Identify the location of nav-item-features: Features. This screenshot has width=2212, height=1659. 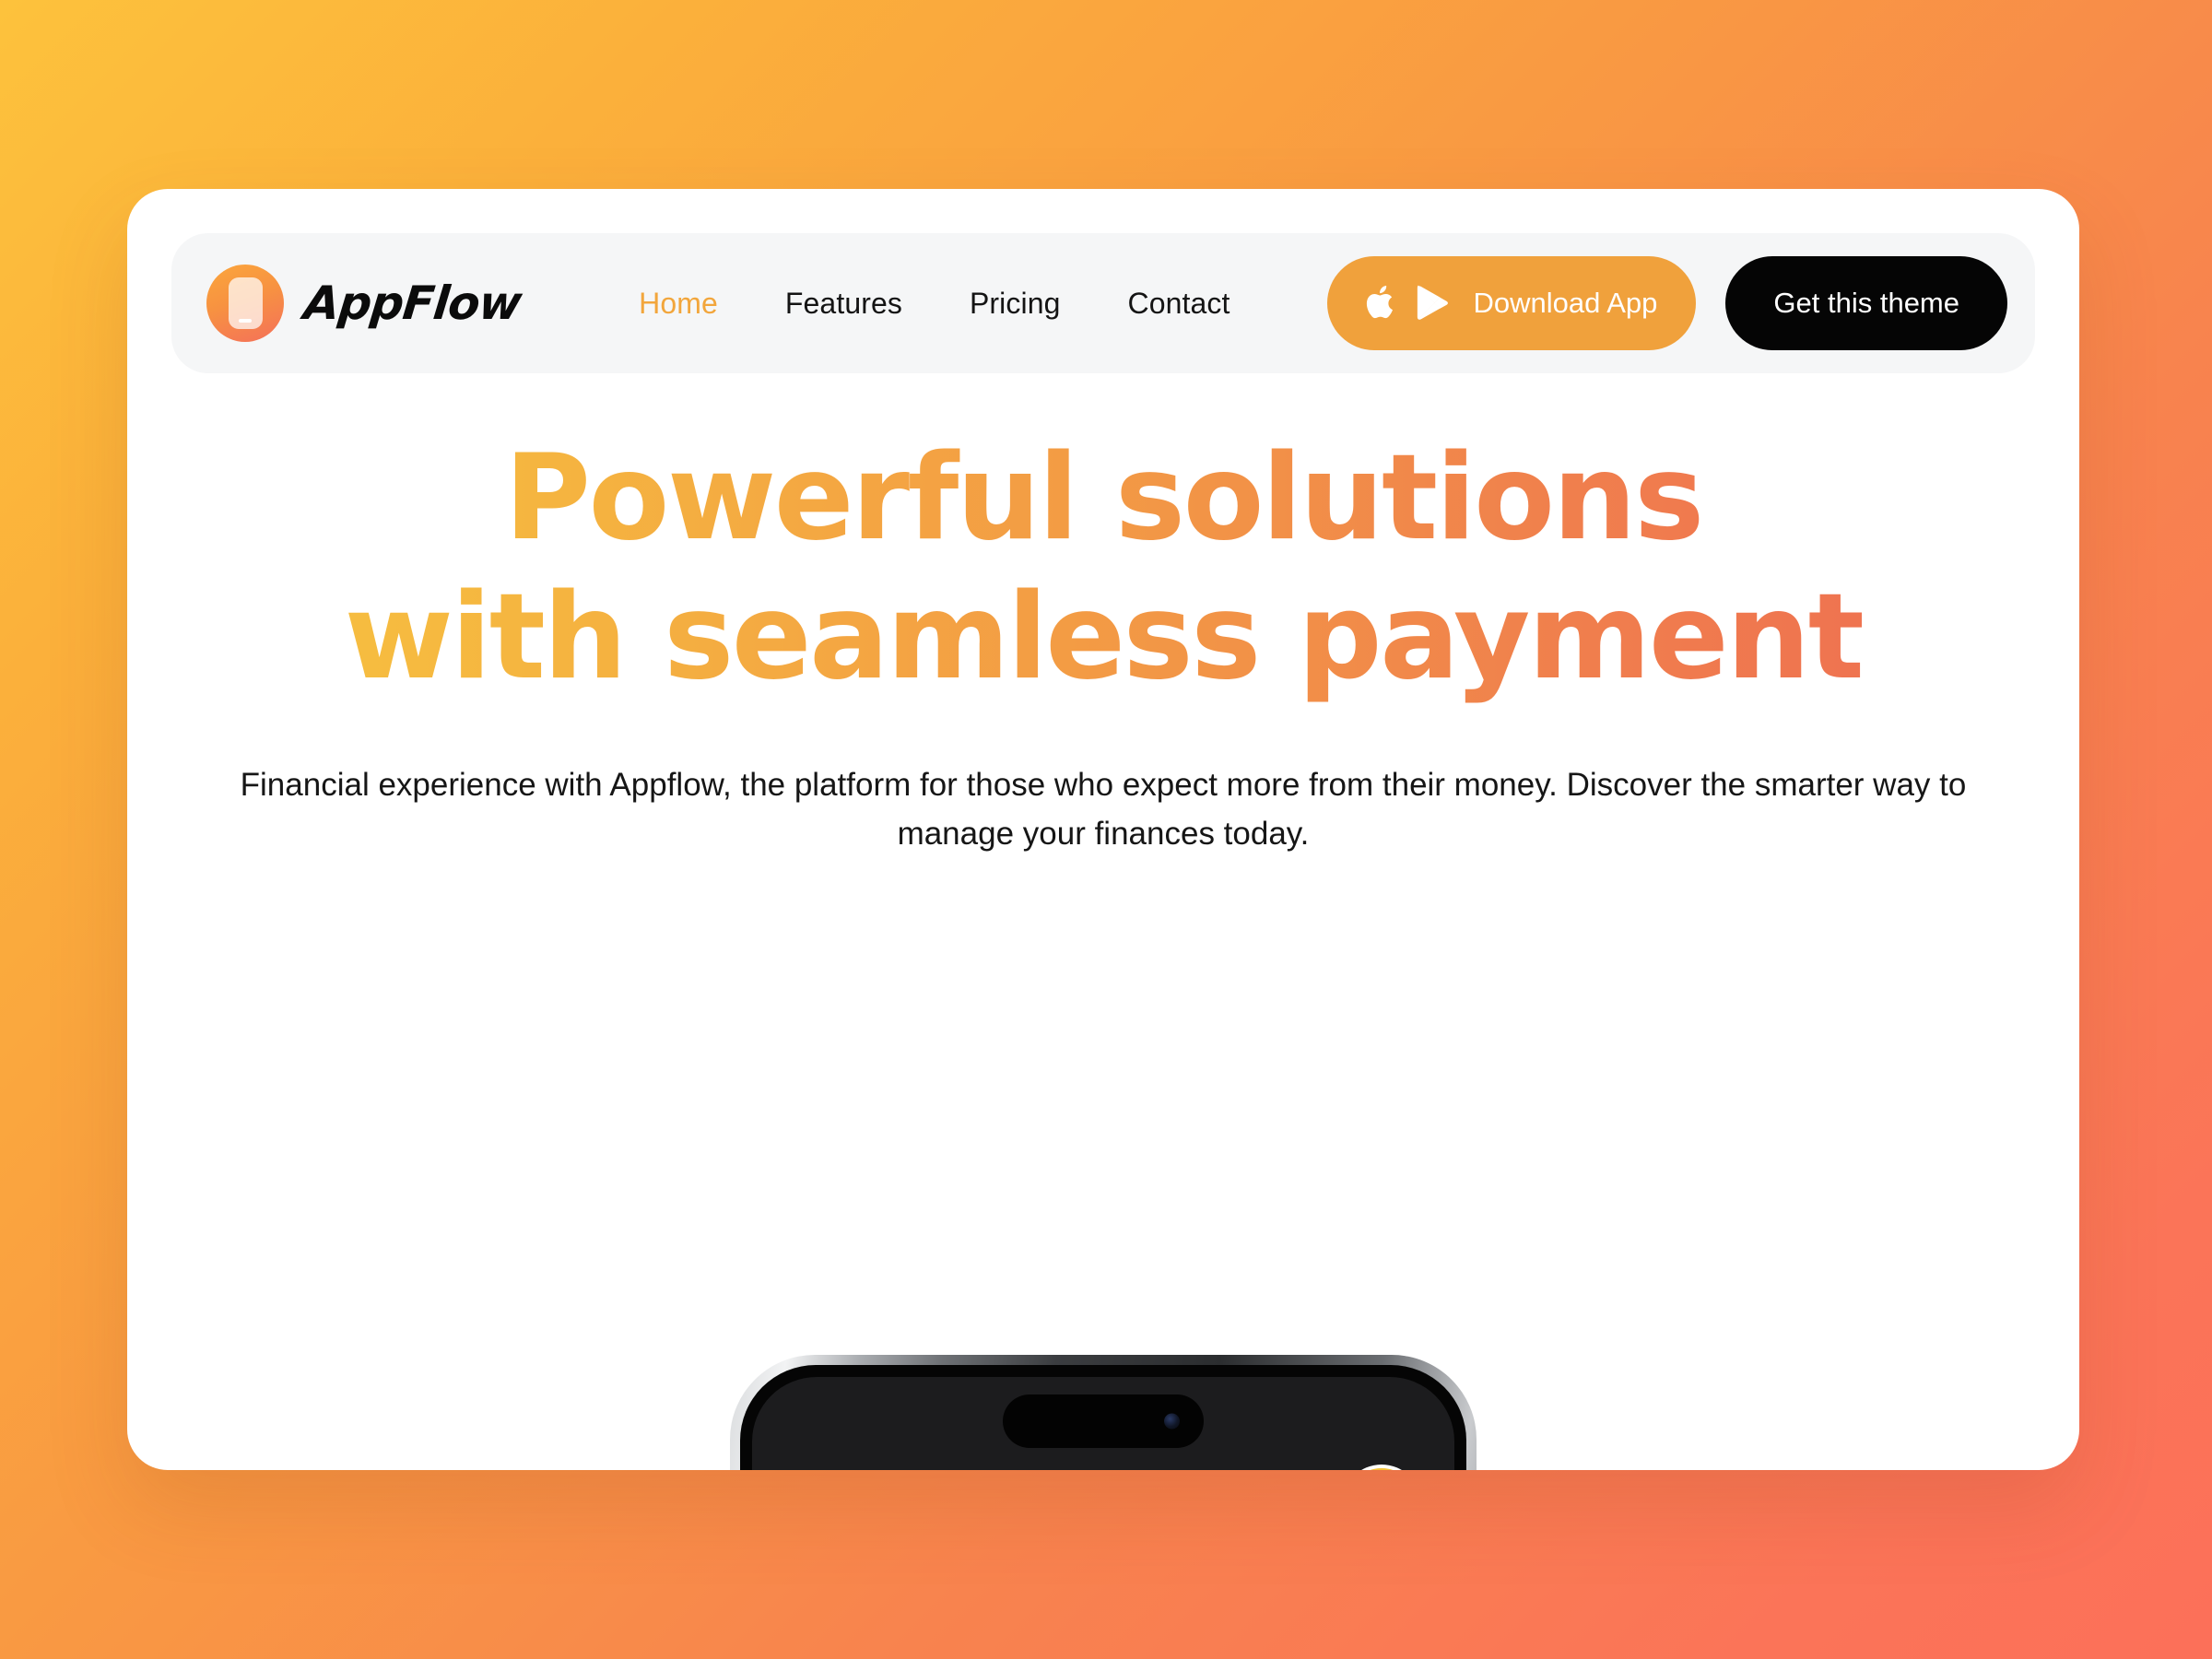
(843, 304).